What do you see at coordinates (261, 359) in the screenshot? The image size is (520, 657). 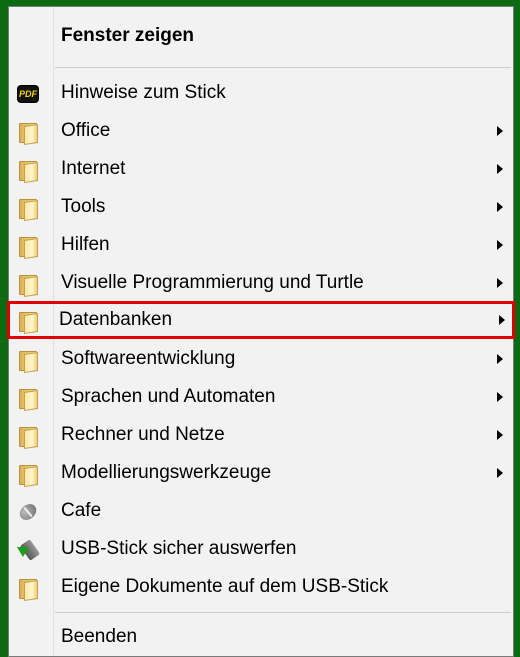 I see `menu-item-softwareentwicklung: Softwareentwicklung` at bounding box center [261, 359].